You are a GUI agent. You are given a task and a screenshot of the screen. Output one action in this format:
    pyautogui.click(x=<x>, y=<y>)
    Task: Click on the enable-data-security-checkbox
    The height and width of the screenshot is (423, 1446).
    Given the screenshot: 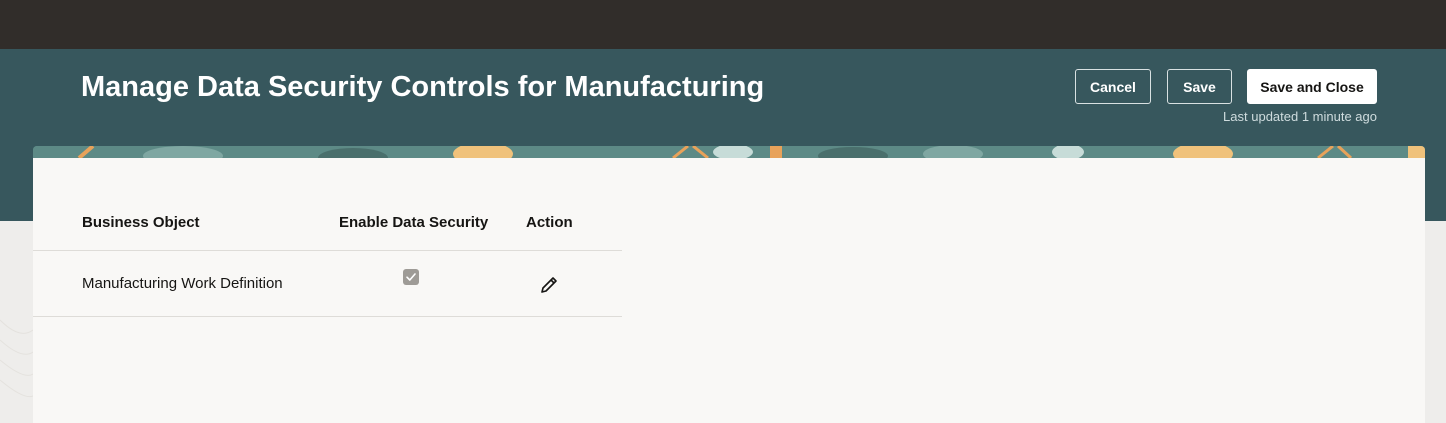 What is the action you would take?
    pyautogui.click(x=411, y=277)
    